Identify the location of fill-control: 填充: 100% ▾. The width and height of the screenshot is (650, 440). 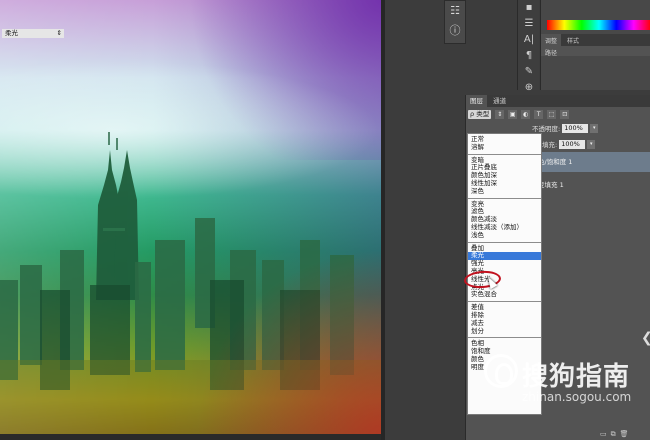
(569, 144).